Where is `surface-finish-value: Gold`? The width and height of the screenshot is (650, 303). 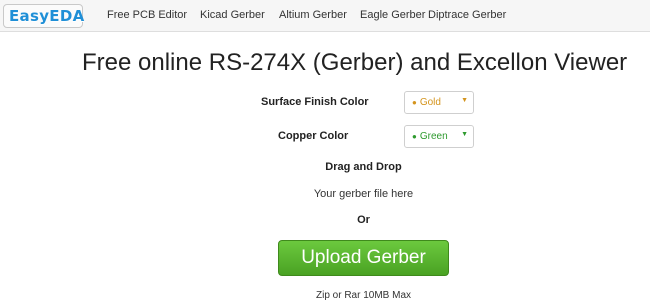 surface-finish-value: Gold is located at coordinates (430, 102).